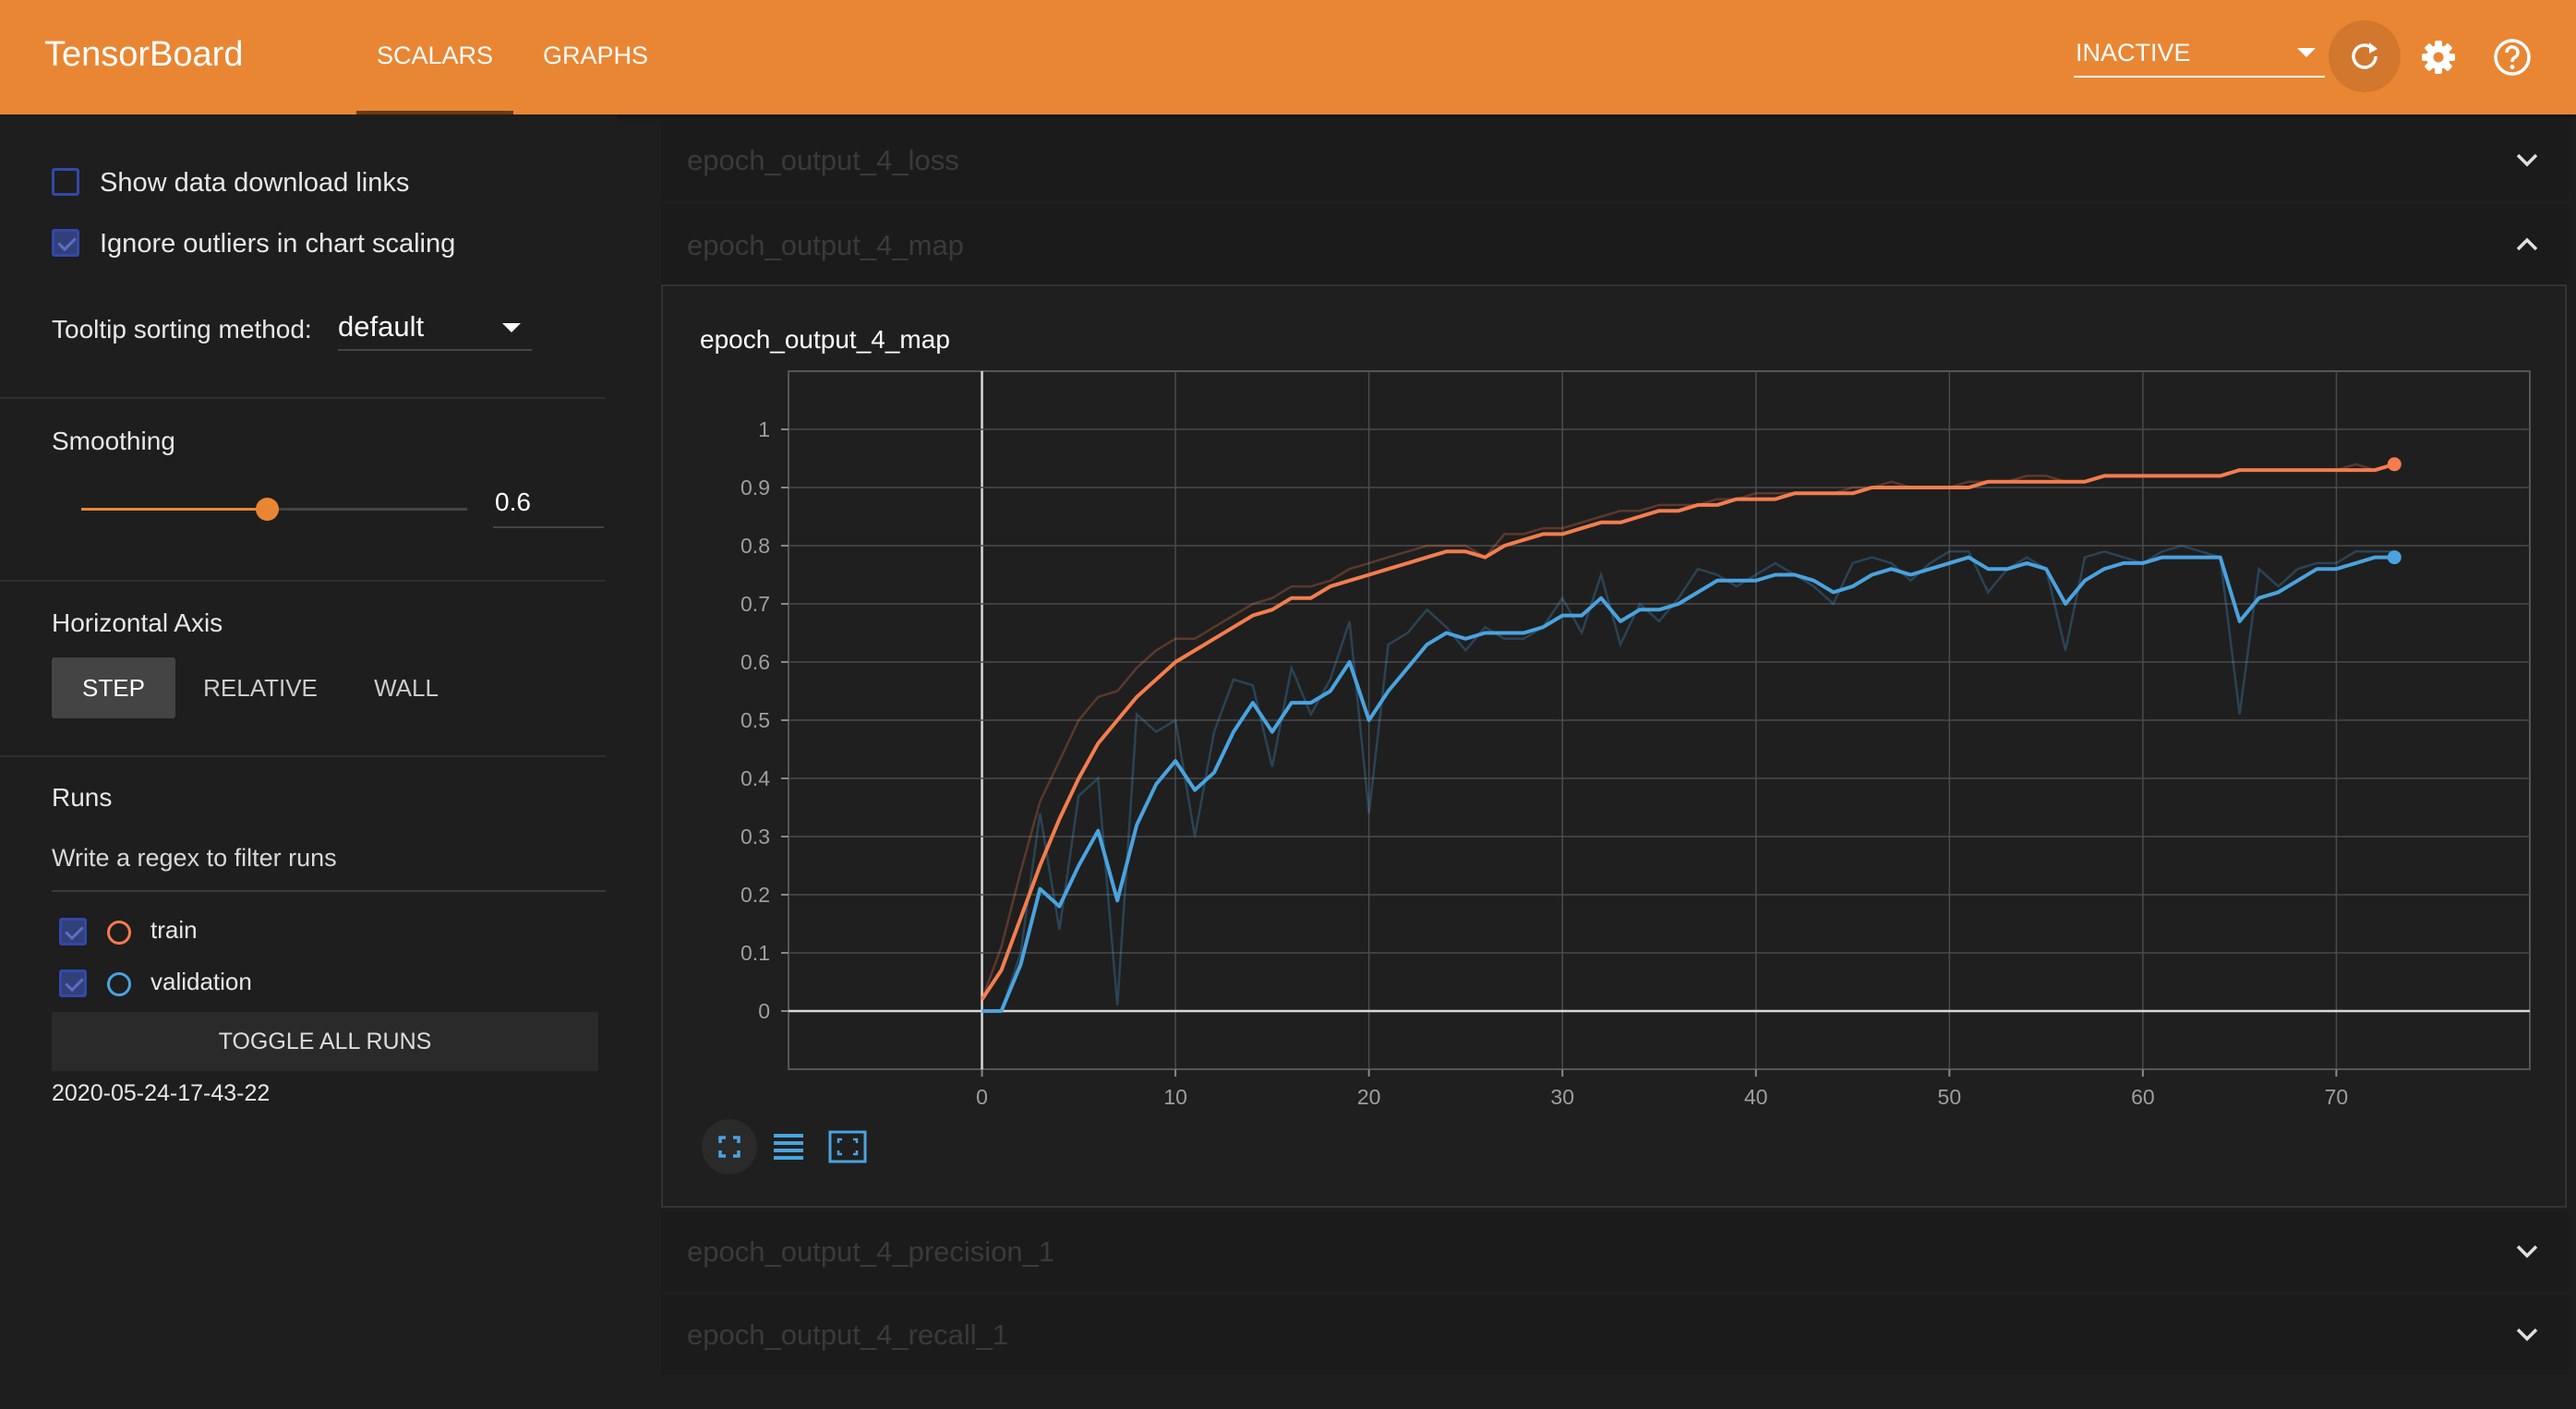 This screenshot has width=2576, height=1409. Describe the element at coordinates (137, 622) in the screenshot. I see `horizontal-axis-label: Horizontal Axis` at that location.